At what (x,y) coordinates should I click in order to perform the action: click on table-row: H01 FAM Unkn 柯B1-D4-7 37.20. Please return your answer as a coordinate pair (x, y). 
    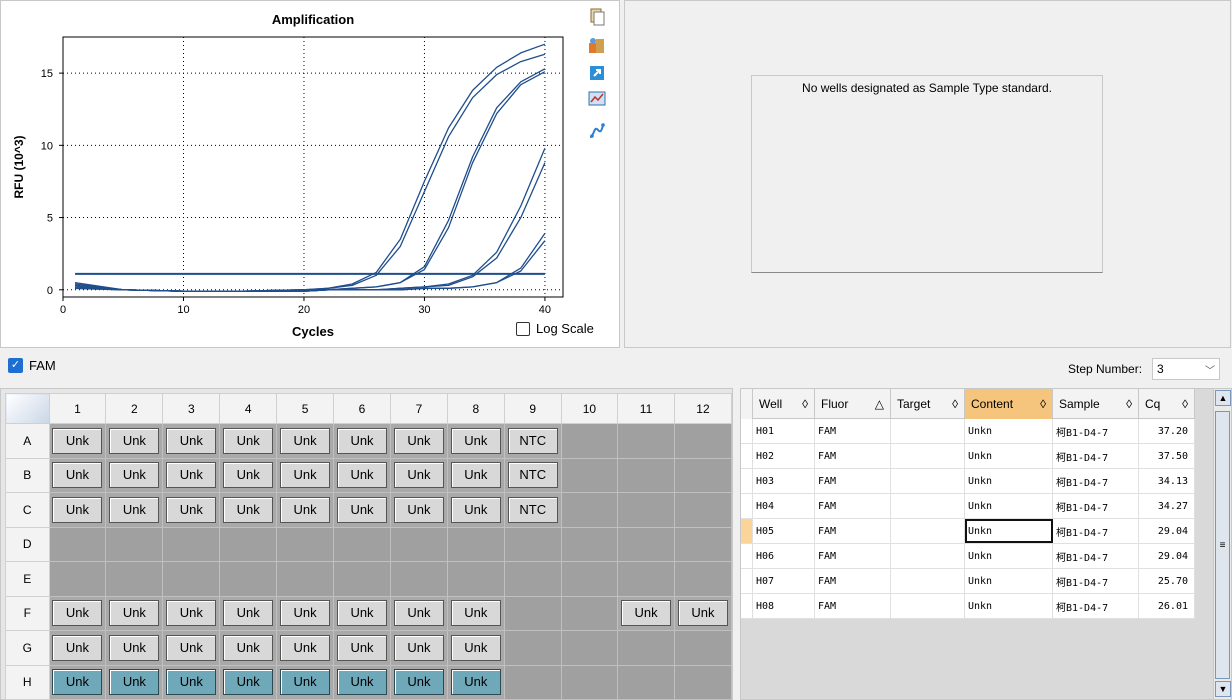
    Looking at the image, I should click on (968, 431).